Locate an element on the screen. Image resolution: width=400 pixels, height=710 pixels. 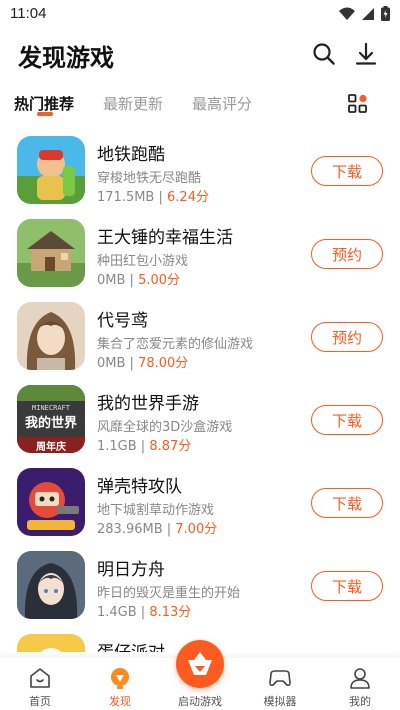
launch-game-icon is located at coordinates (200, 663).